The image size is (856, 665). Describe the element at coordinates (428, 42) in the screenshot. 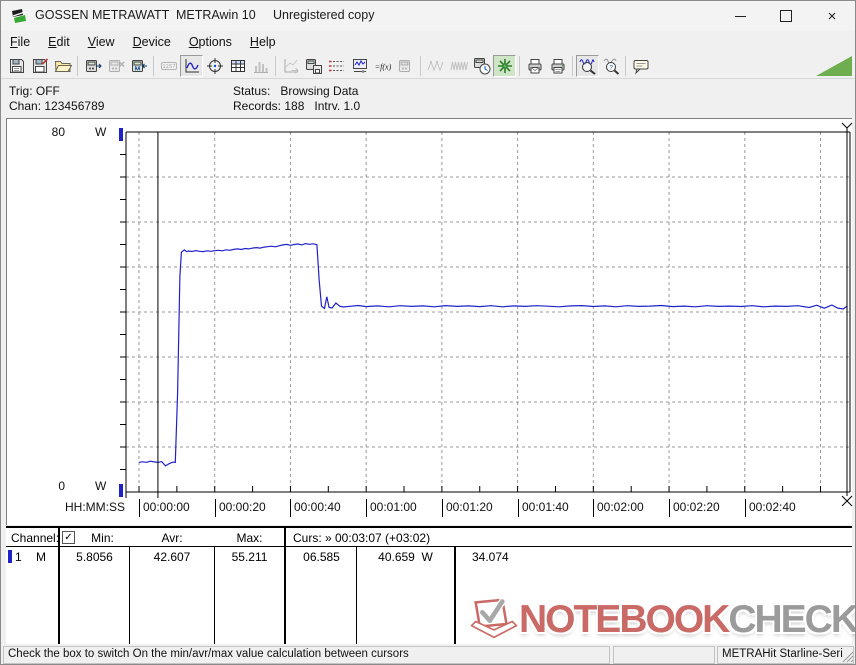

I see `menu-bar: File Edit View Device Options Help` at that location.